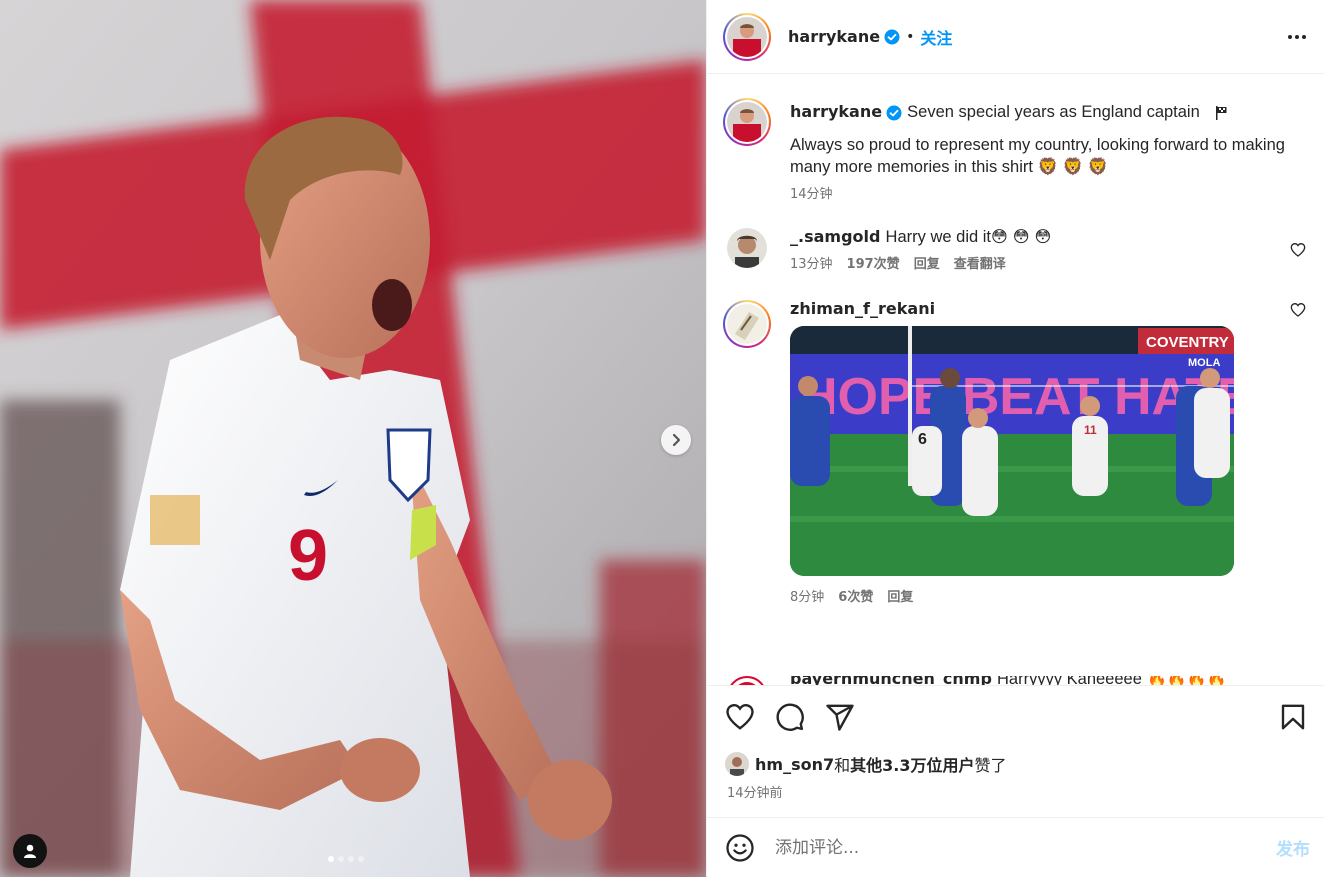 The width and height of the screenshot is (1324, 877). I want to click on tagged-users-button, so click(30, 851).